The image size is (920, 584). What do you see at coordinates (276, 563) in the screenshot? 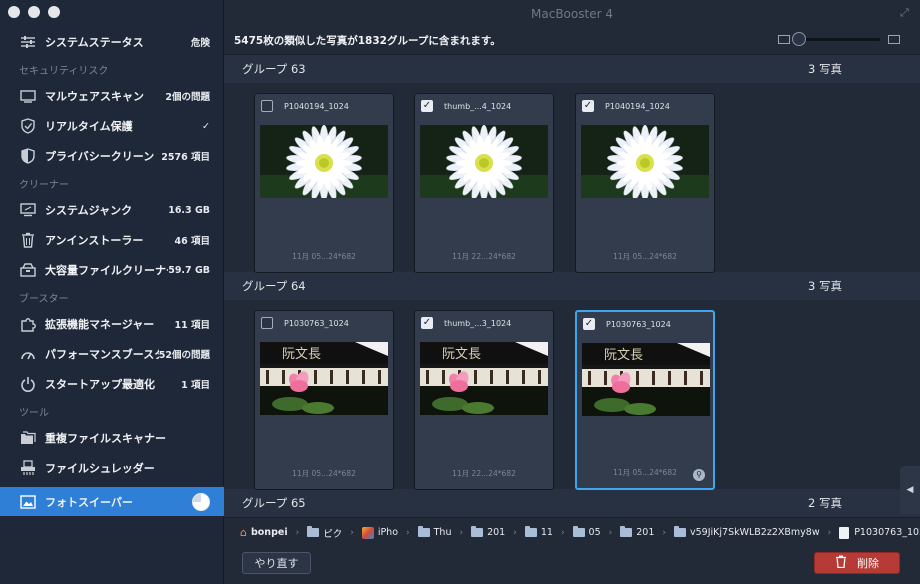
I see `undo-button: やり直す` at bounding box center [276, 563].